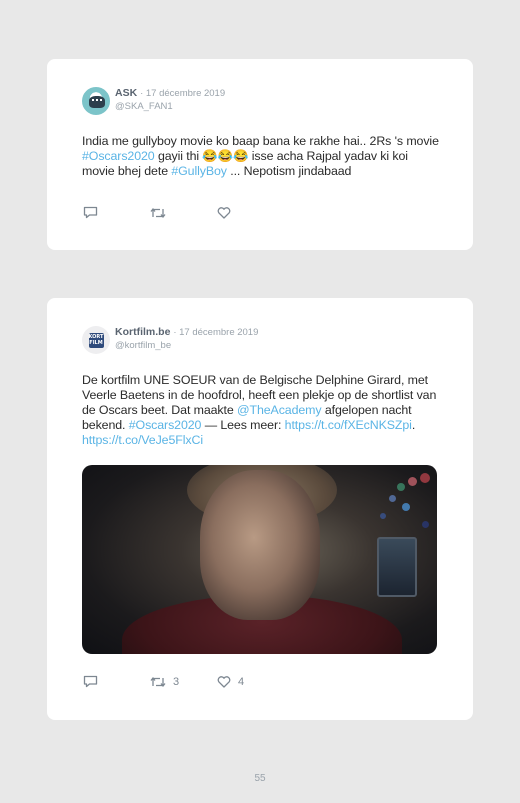 Image resolution: width=520 pixels, height=803 pixels. I want to click on tweet-actions: 3 4, so click(163, 681).